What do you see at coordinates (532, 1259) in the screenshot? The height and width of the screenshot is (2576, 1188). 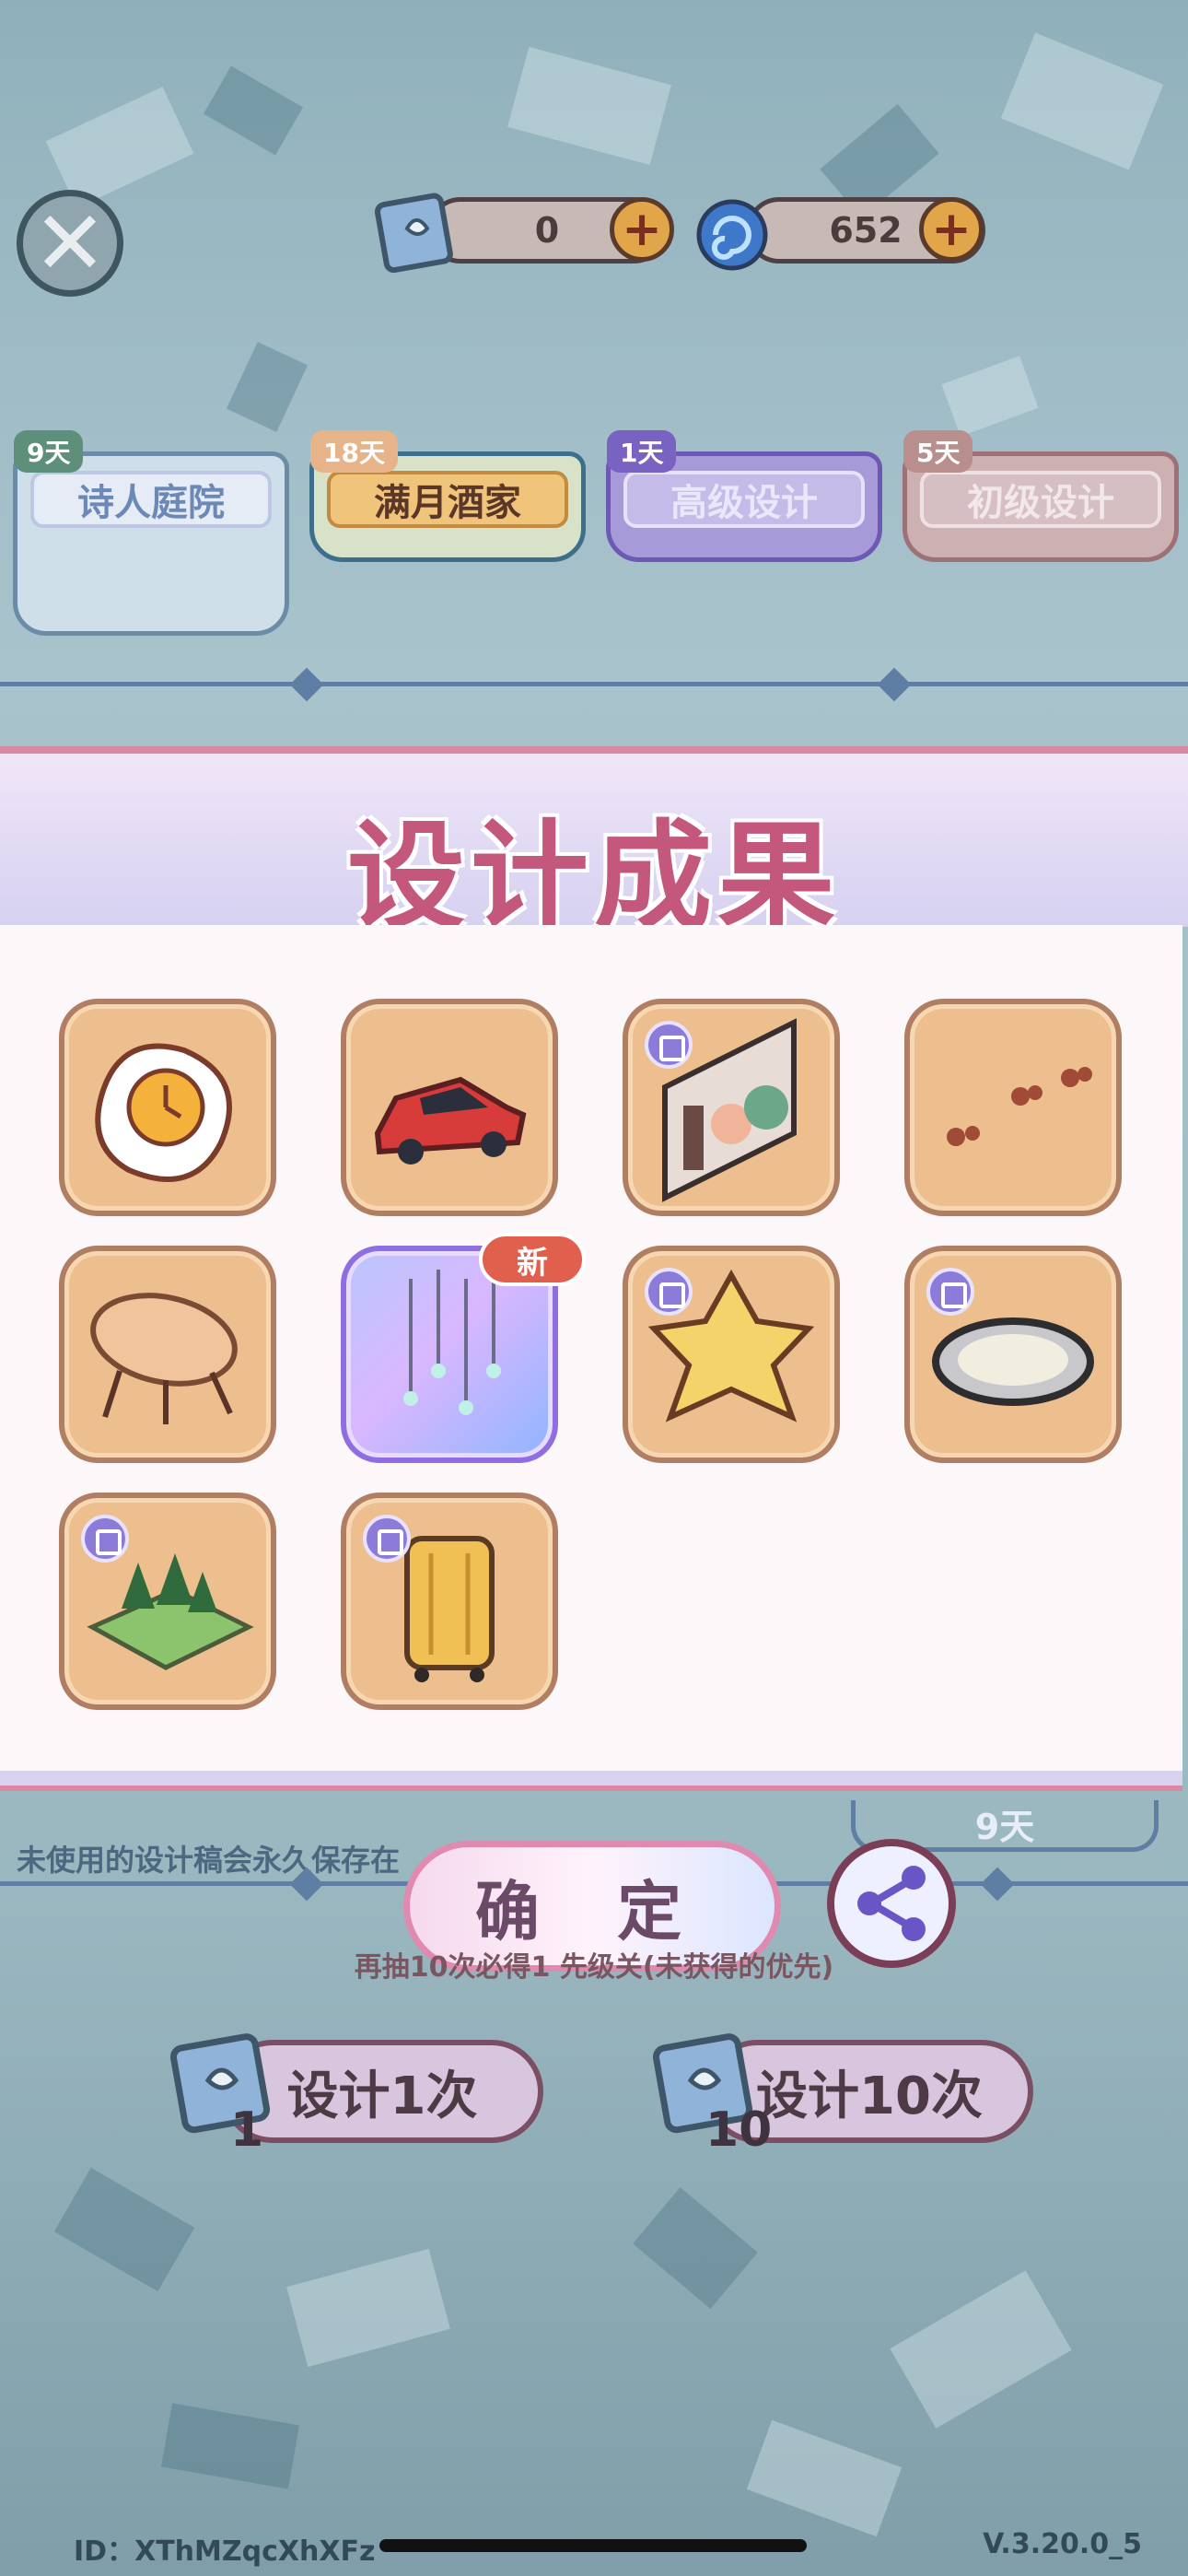 I see `new-item-badge: 新` at bounding box center [532, 1259].